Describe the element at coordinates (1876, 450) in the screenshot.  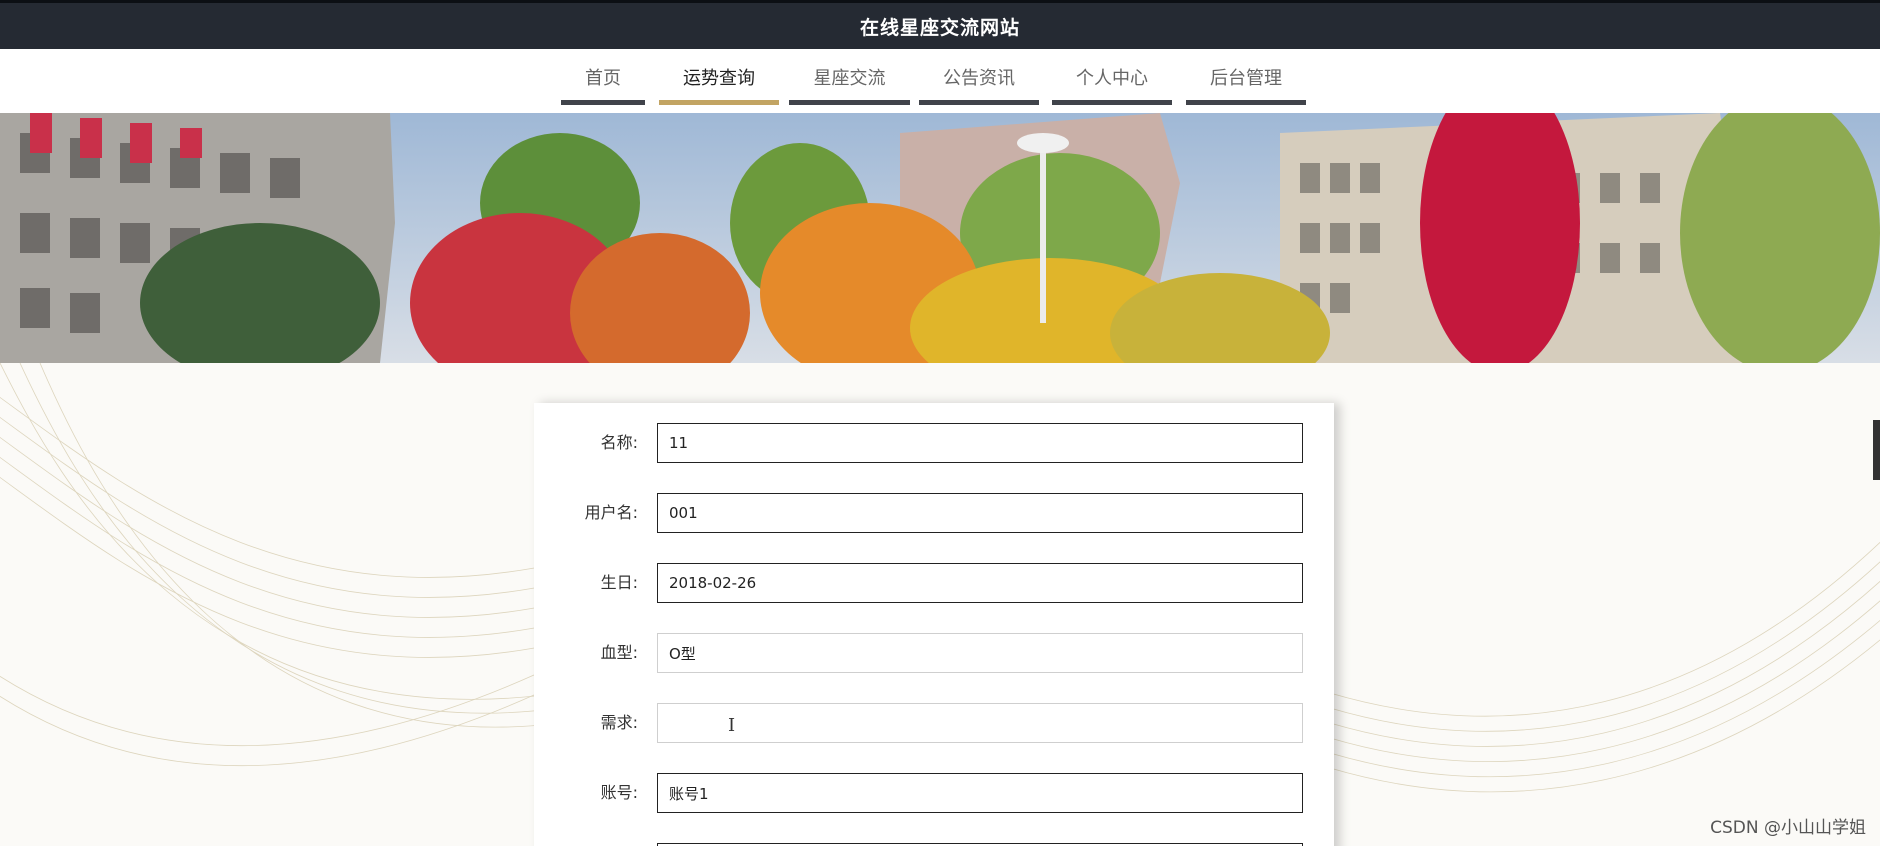
I see `scrollbar-thumb` at that location.